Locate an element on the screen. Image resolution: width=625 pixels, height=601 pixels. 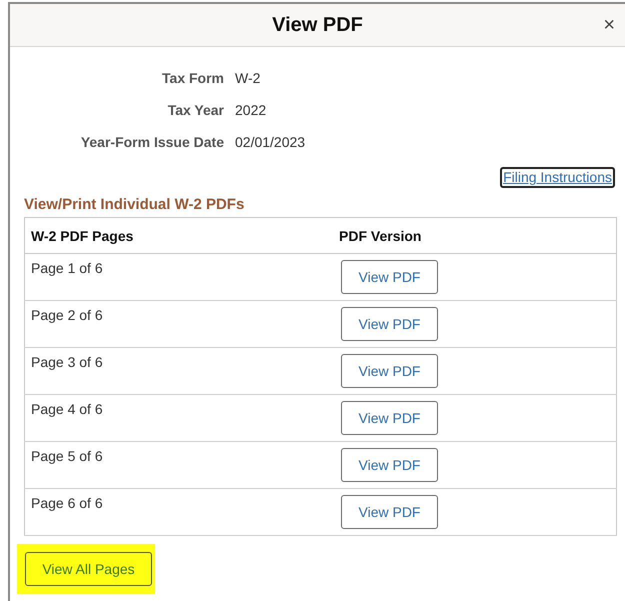
close-button: × is located at coordinates (609, 25).